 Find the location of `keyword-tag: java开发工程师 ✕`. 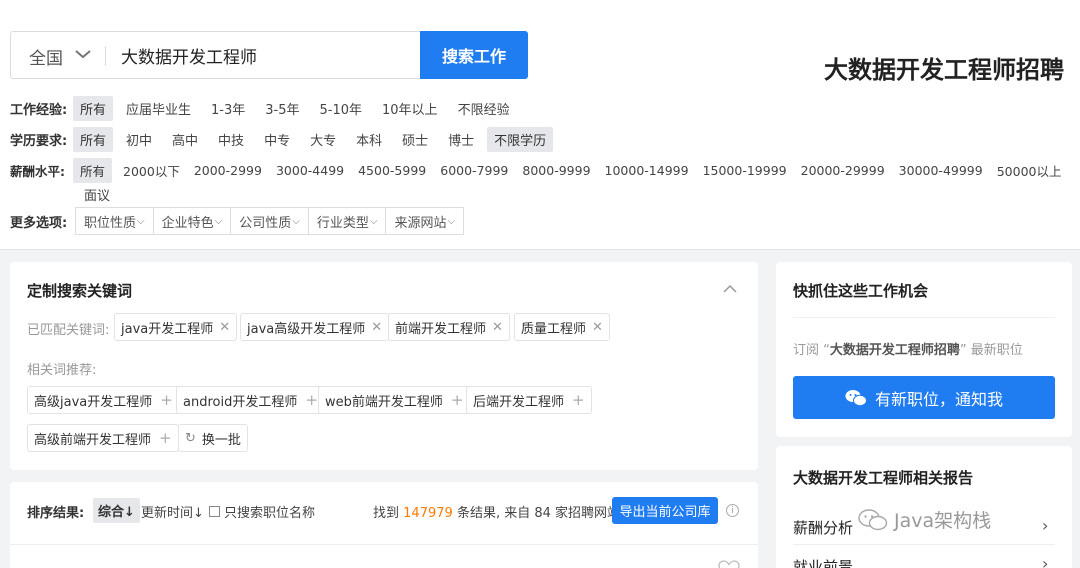

keyword-tag: java开发工程师 ✕ is located at coordinates (176, 327).